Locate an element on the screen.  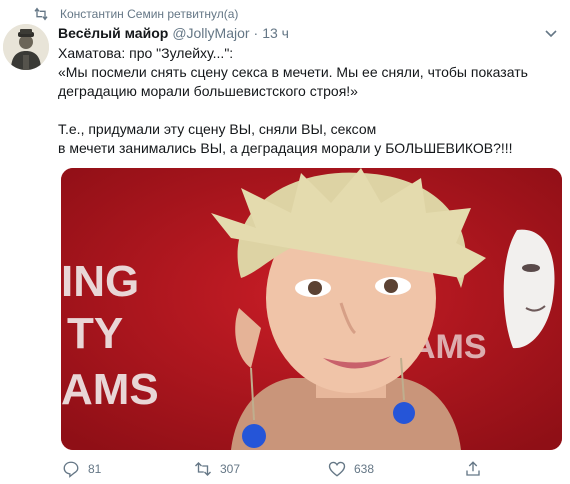
tweet-text-line-1: Хаматова: про "Зулейху...": is located at coordinates (146, 53).